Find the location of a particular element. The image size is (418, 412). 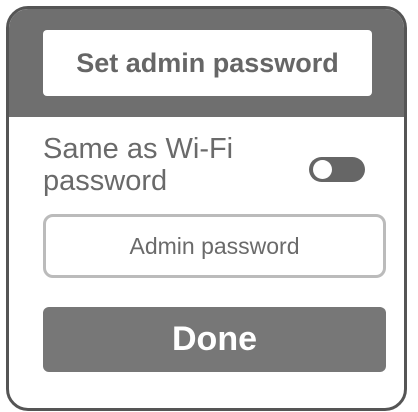

admin-password-input is located at coordinates (214, 246).